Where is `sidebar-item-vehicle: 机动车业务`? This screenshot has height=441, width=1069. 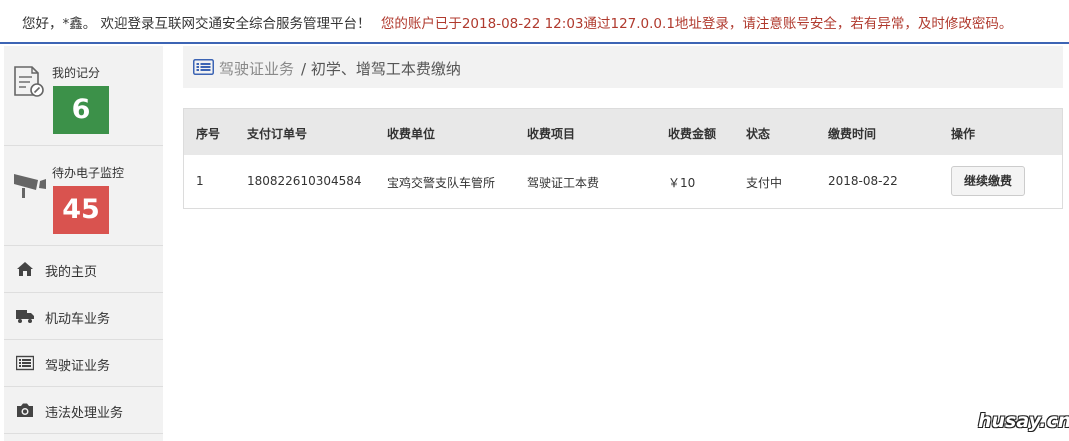
sidebar-item-vehicle: 机动车业务 is located at coordinates (83, 316).